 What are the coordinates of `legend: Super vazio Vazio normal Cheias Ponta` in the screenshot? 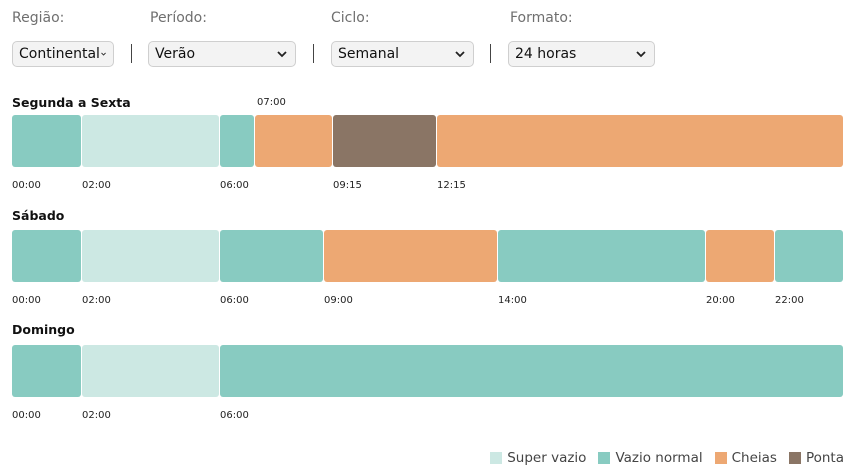 It's located at (667, 458).